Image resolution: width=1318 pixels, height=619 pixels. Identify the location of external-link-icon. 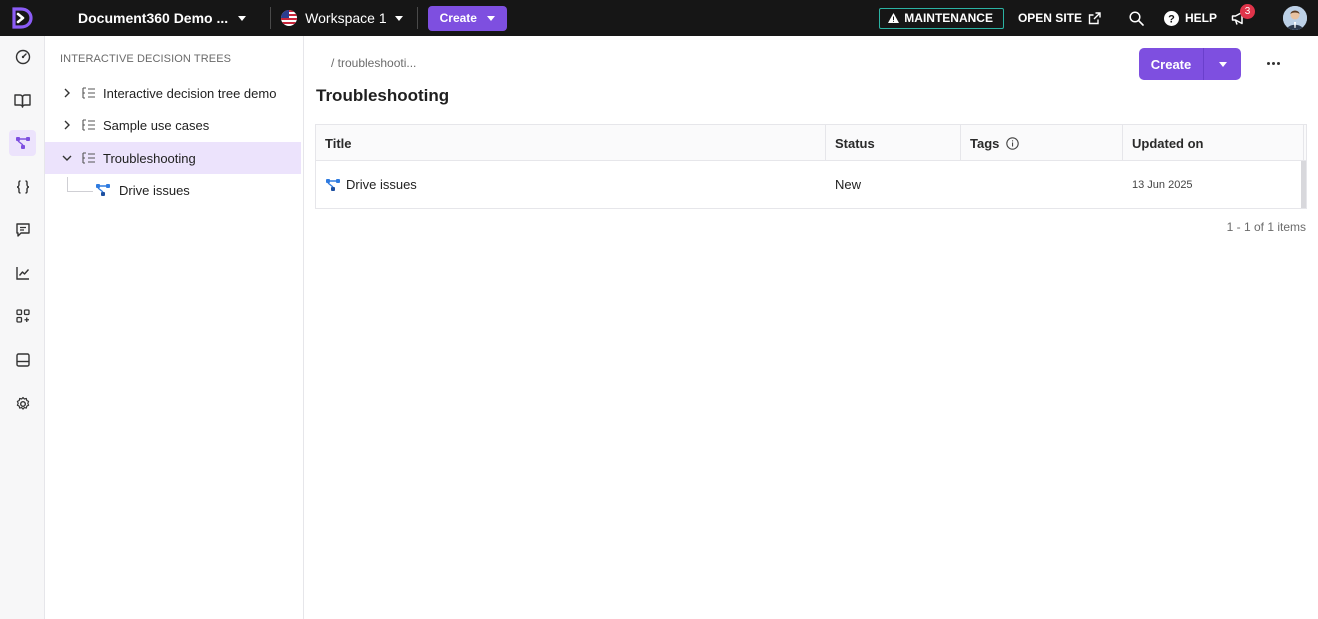
(1094, 17).